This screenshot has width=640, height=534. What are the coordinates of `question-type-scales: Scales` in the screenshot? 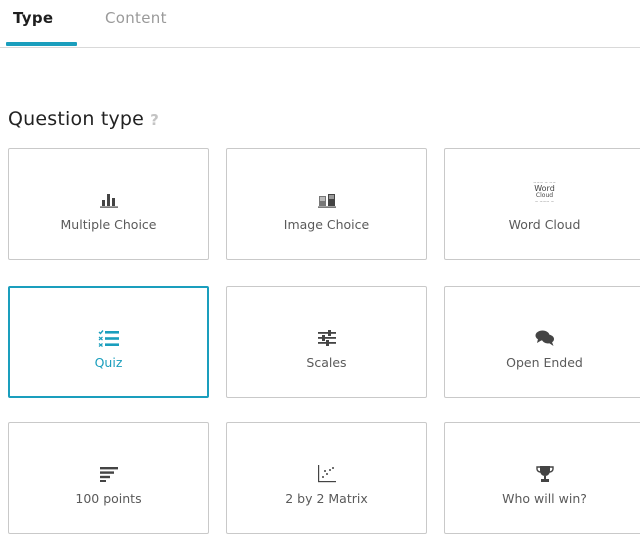 It's located at (326, 342).